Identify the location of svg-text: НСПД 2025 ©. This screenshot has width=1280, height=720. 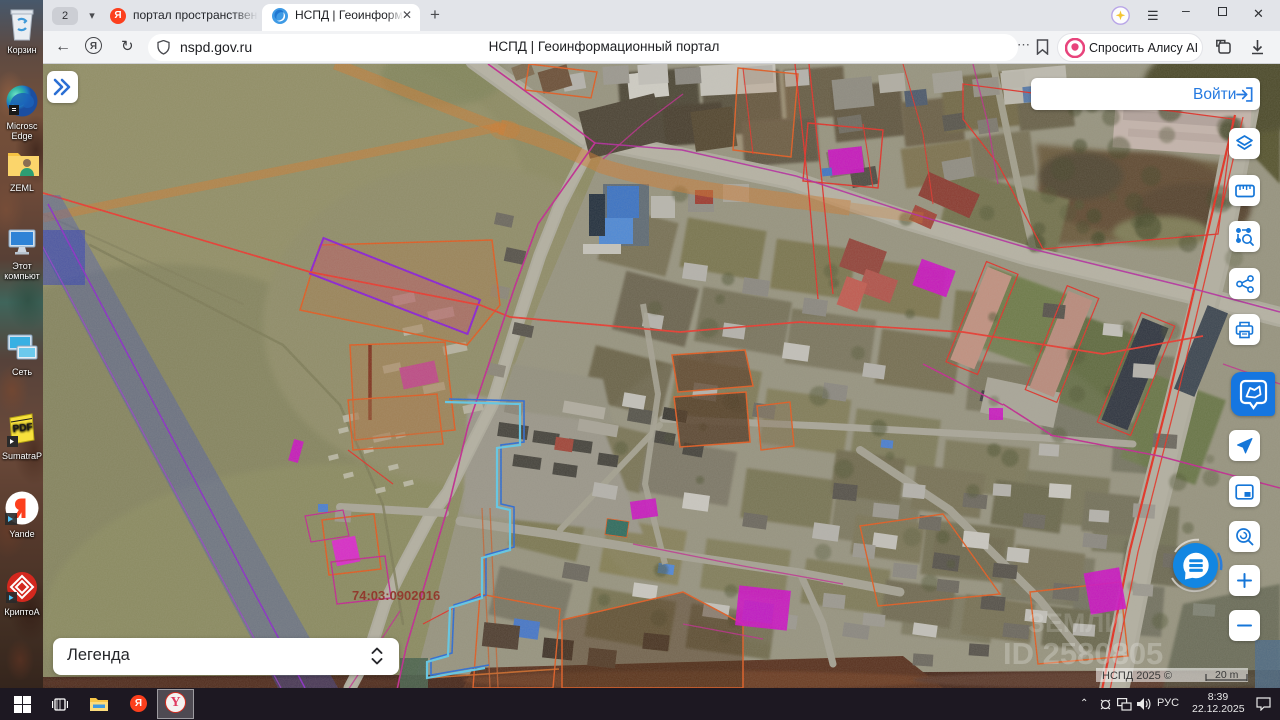
(1137, 676).